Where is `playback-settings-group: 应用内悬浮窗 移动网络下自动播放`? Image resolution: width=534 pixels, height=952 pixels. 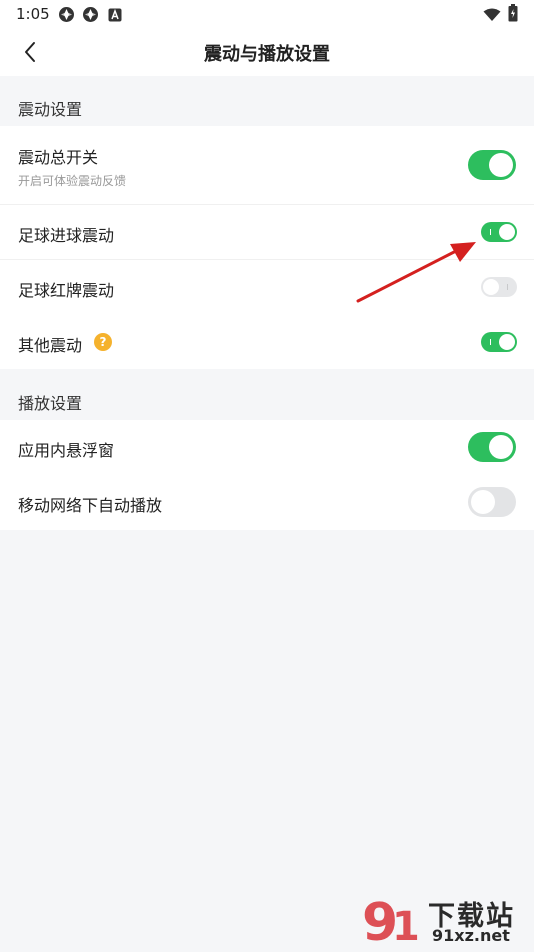
playback-settings-group: 应用内悬浮窗 移动网络下自动播放 is located at coordinates (267, 475).